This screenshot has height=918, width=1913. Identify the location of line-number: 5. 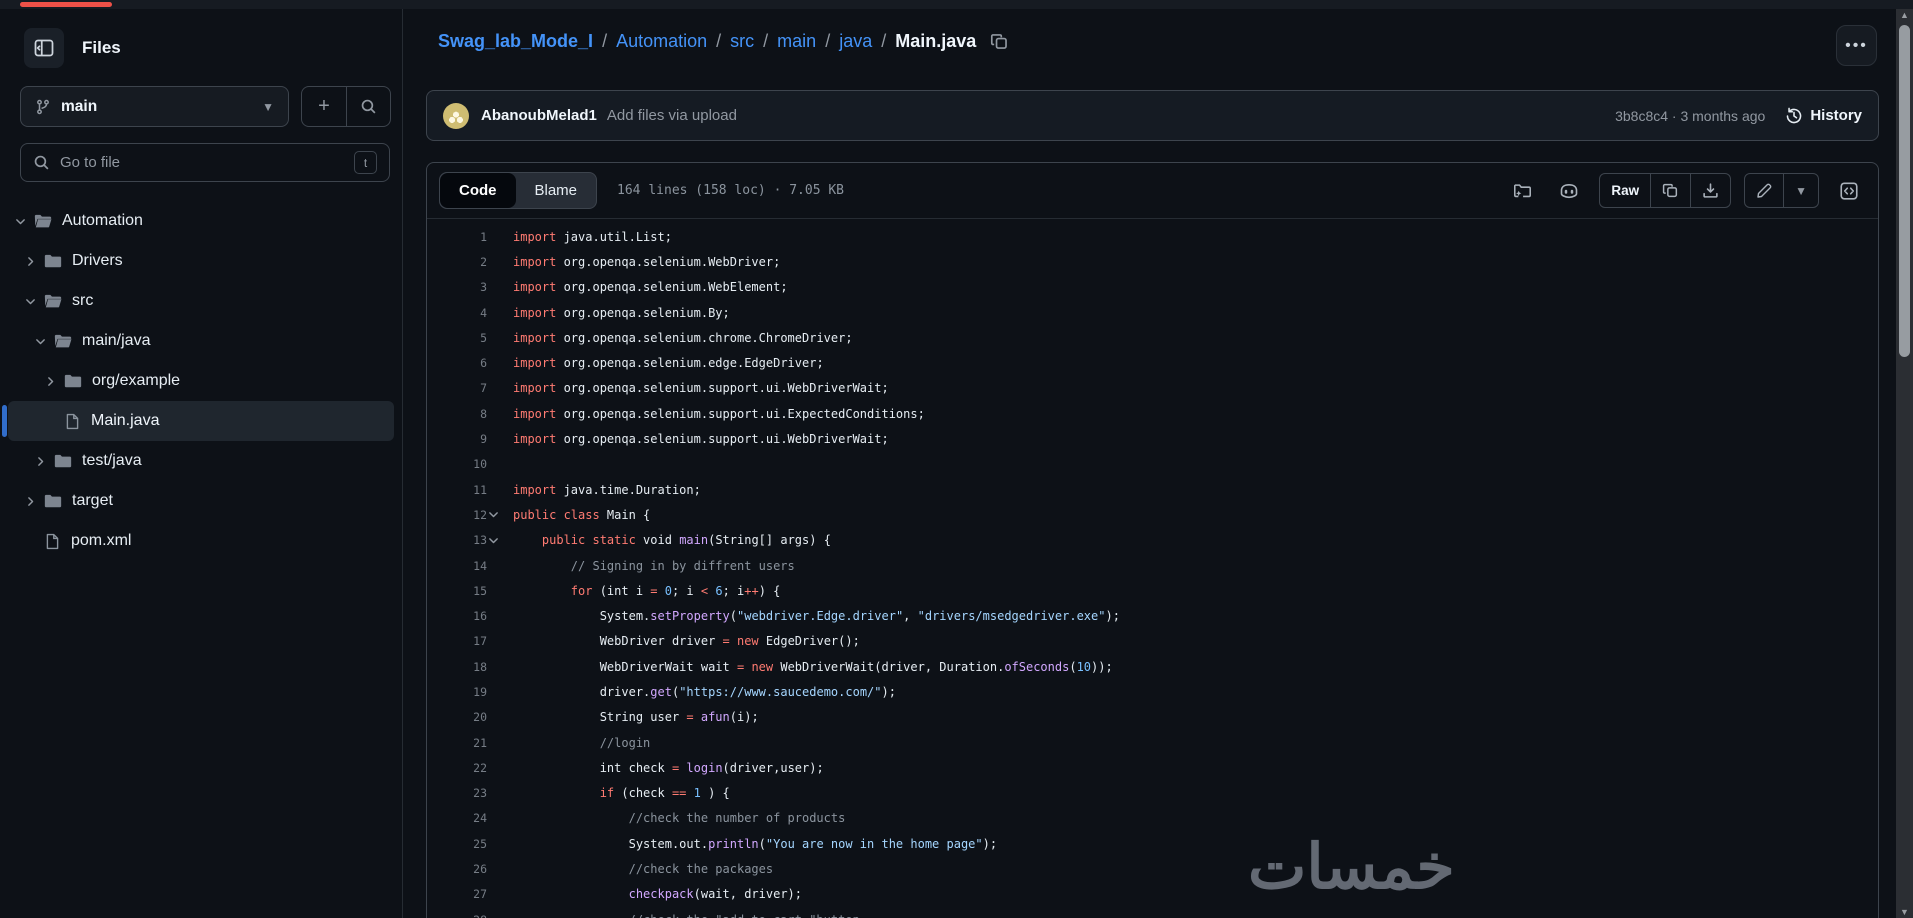
(457, 338).